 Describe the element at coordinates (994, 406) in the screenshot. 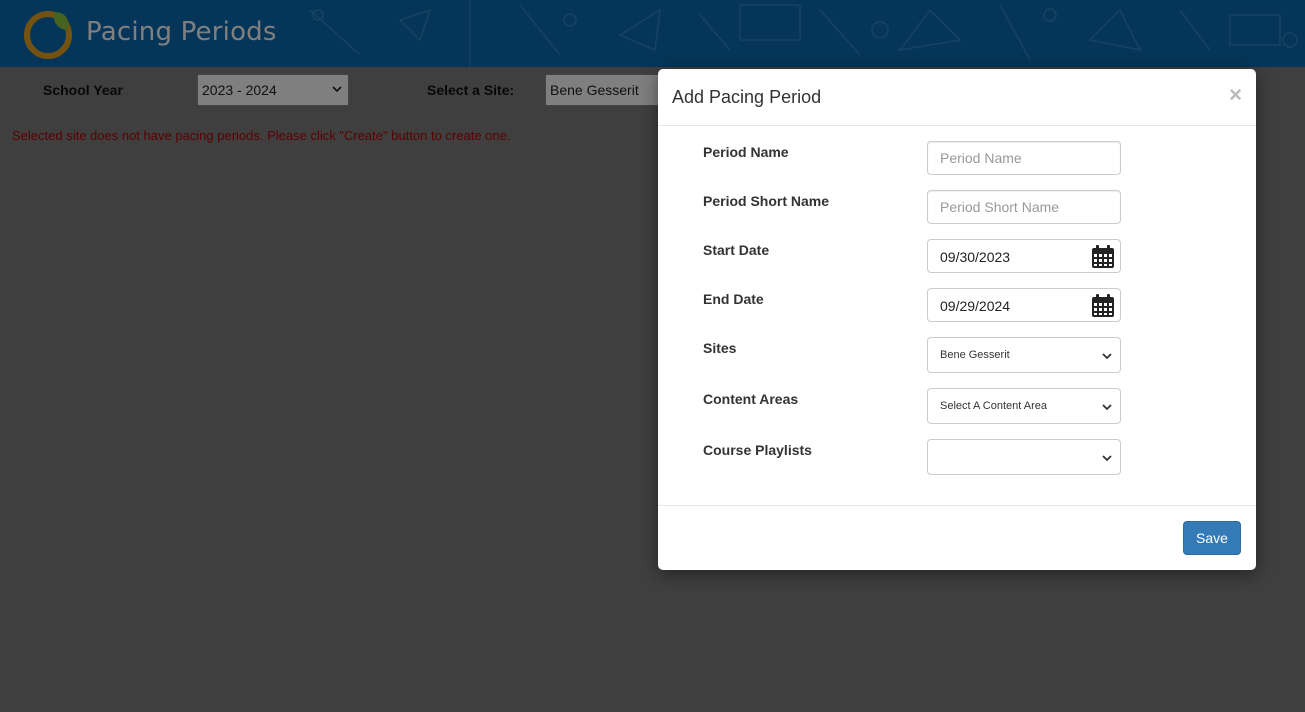

I see `content-areas-value: Select A Content Area` at that location.